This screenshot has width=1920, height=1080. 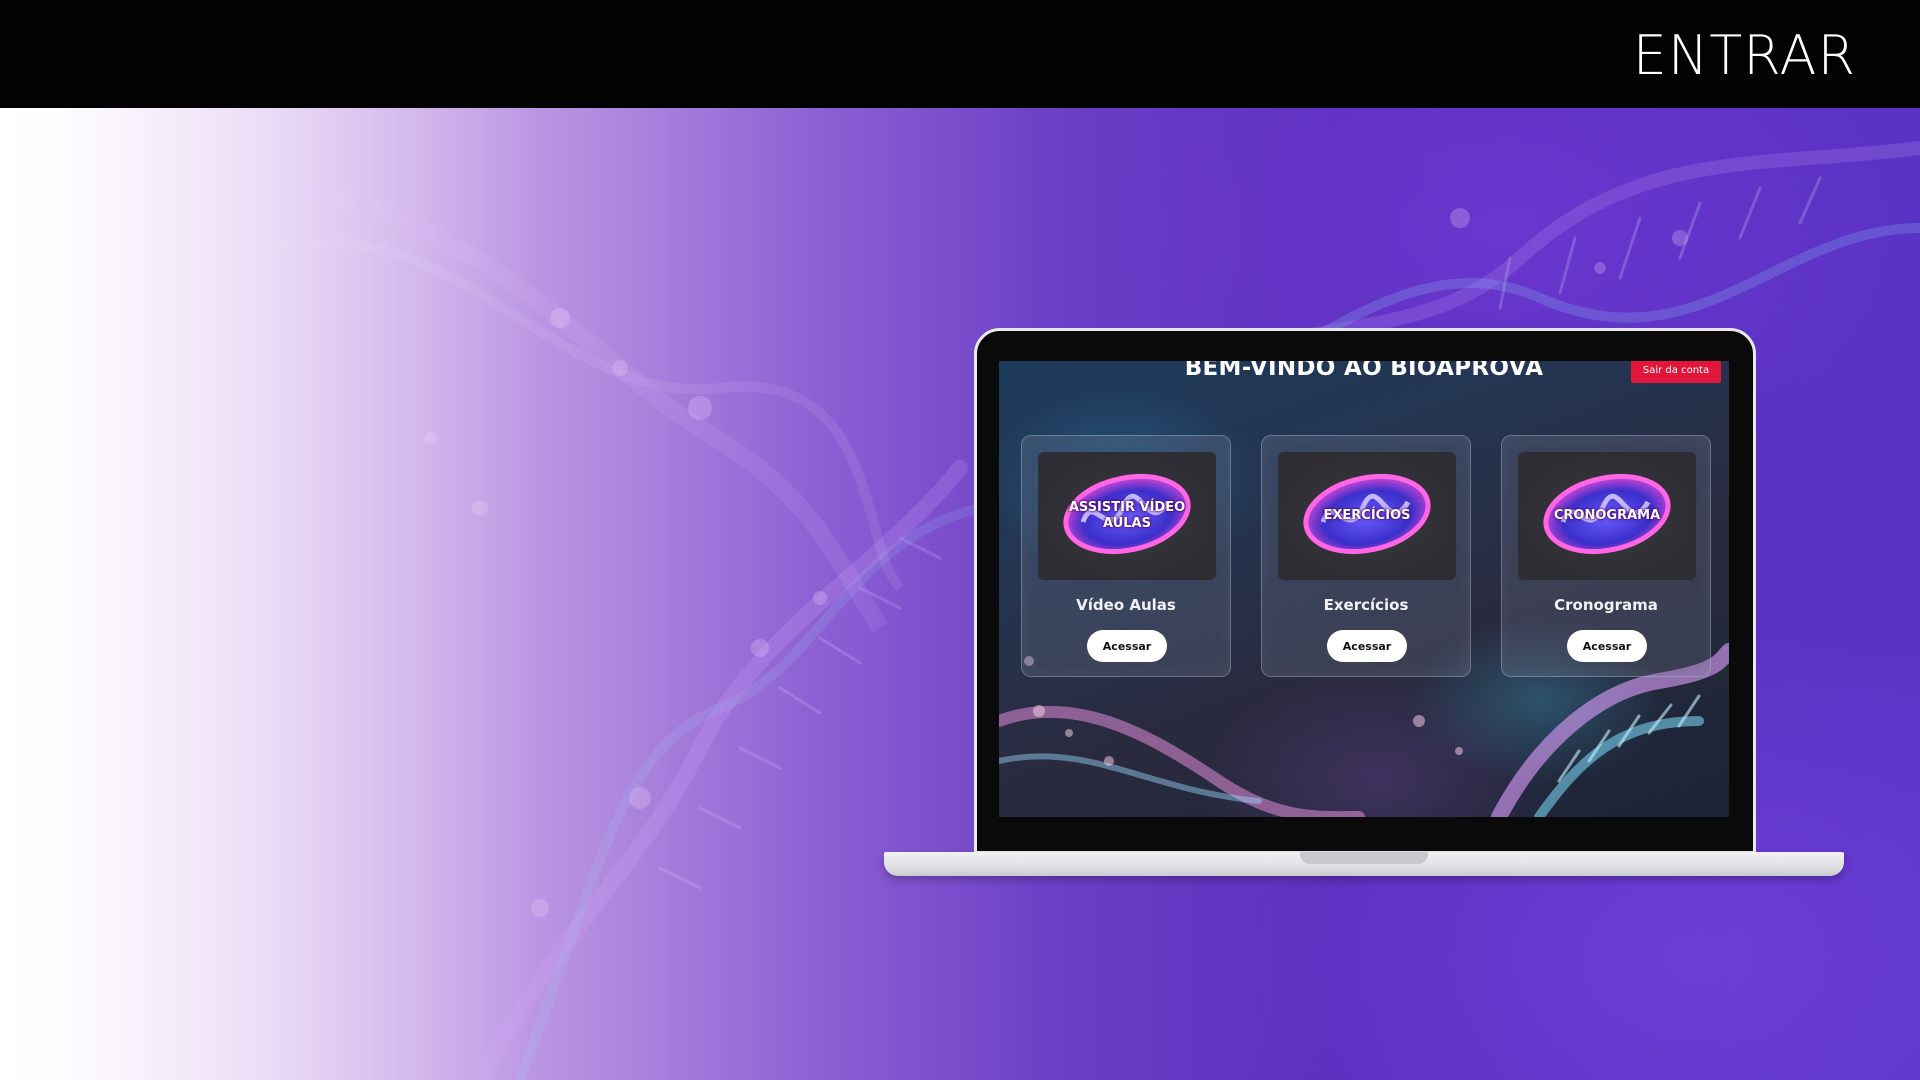 I want to click on card-title: Vídeo Aulas, so click(x=1126, y=605).